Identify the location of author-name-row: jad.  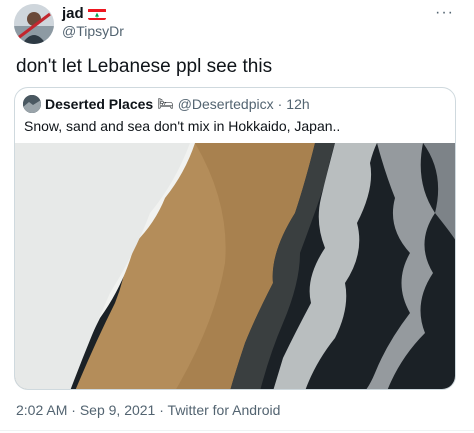
(84, 13).